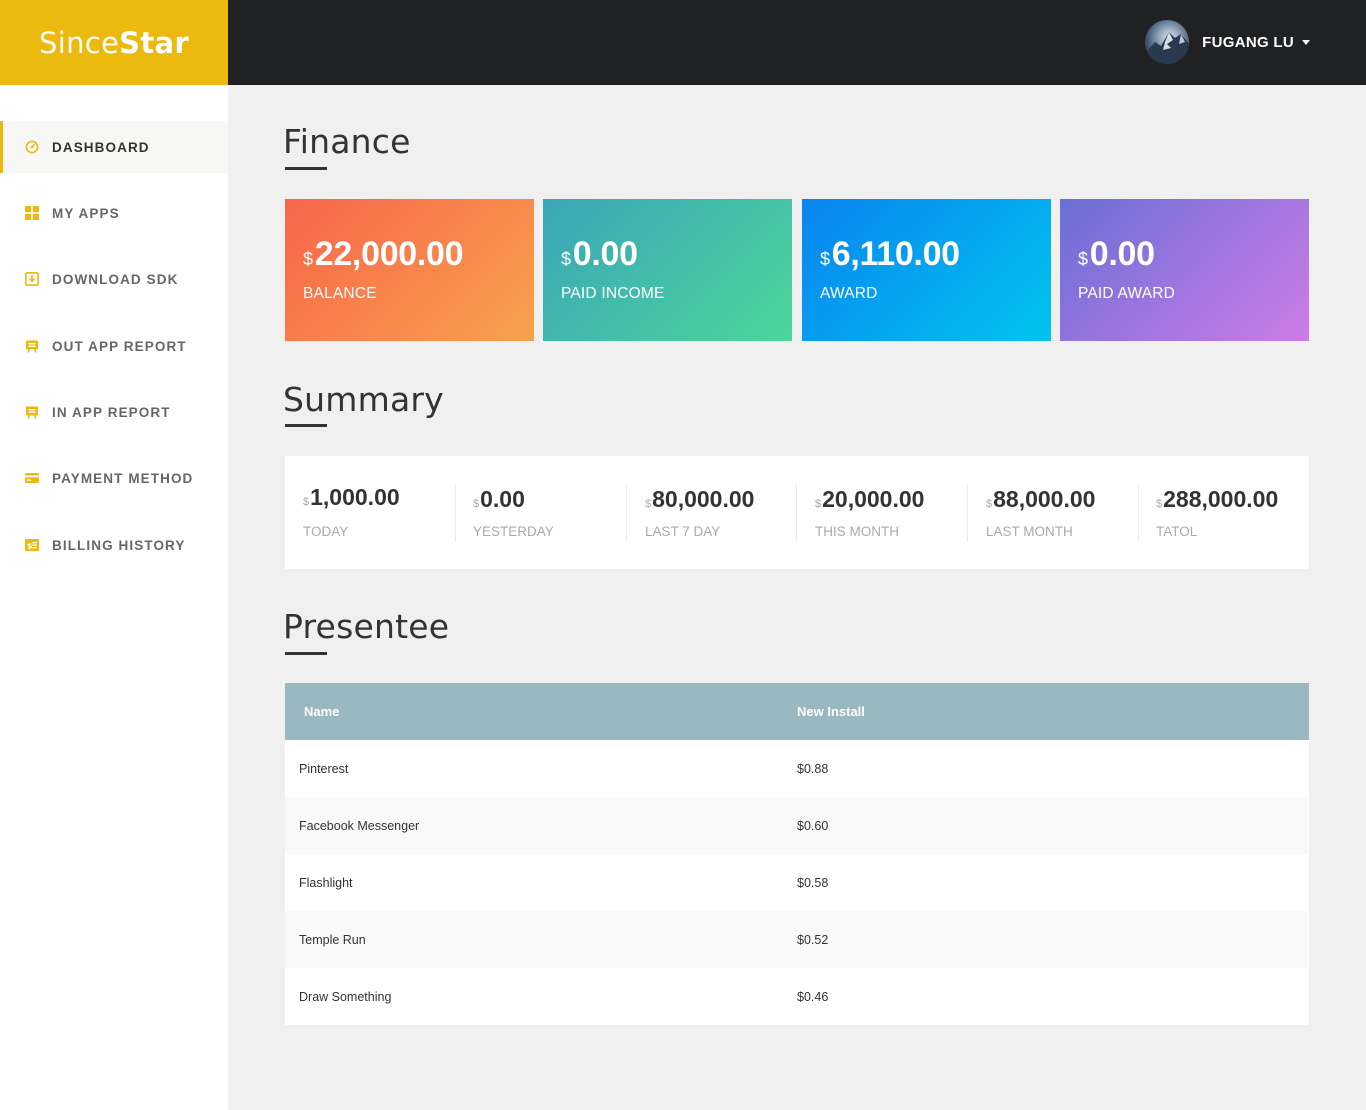 The width and height of the screenshot is (1366, 1110). Describe the element at coordinates (32, 213) in the screenshot. I see `apps-grid-icon` at that location.